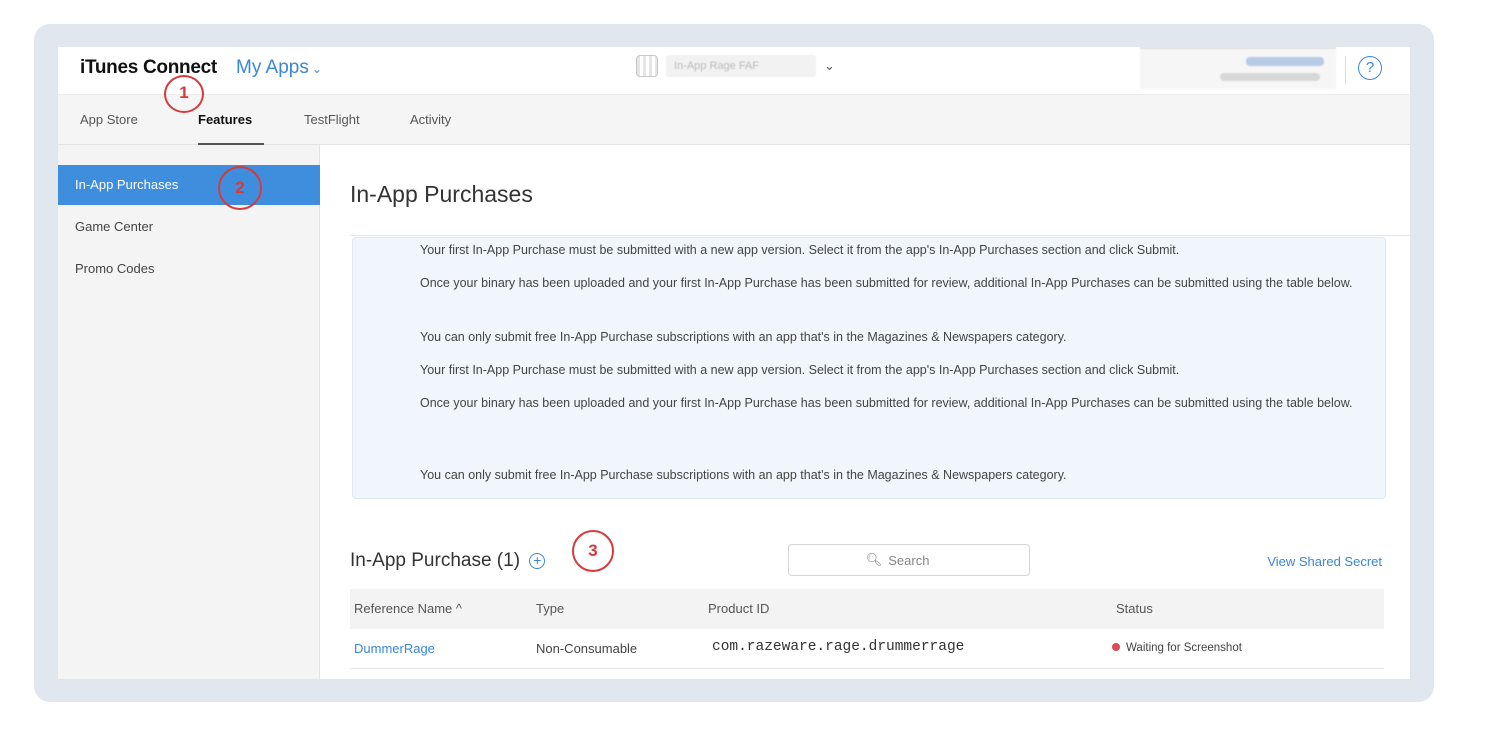 The image size is (1492, 740). I want to click on sidebar-item-game-center: Game Center, so click(189, 227).